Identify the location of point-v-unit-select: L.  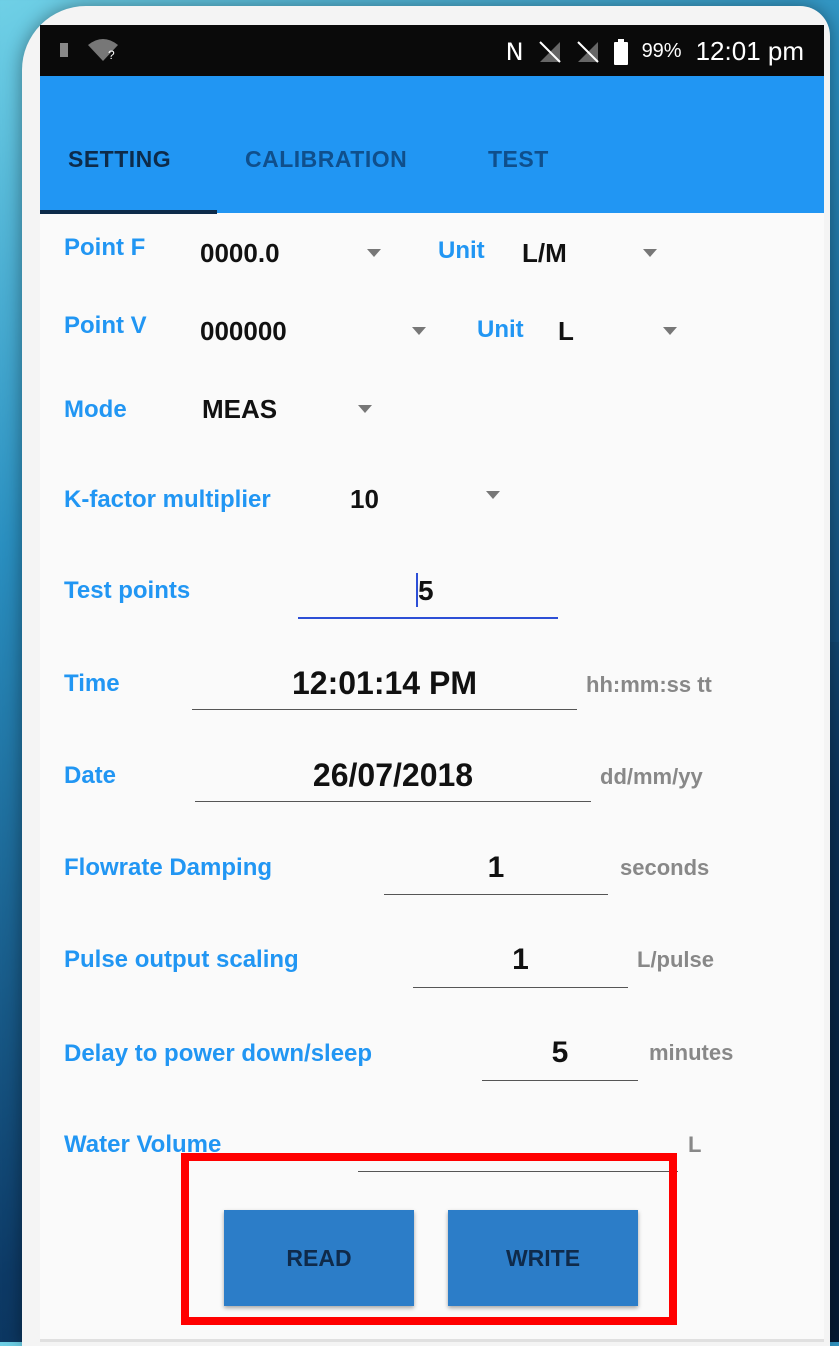
(566, 331).